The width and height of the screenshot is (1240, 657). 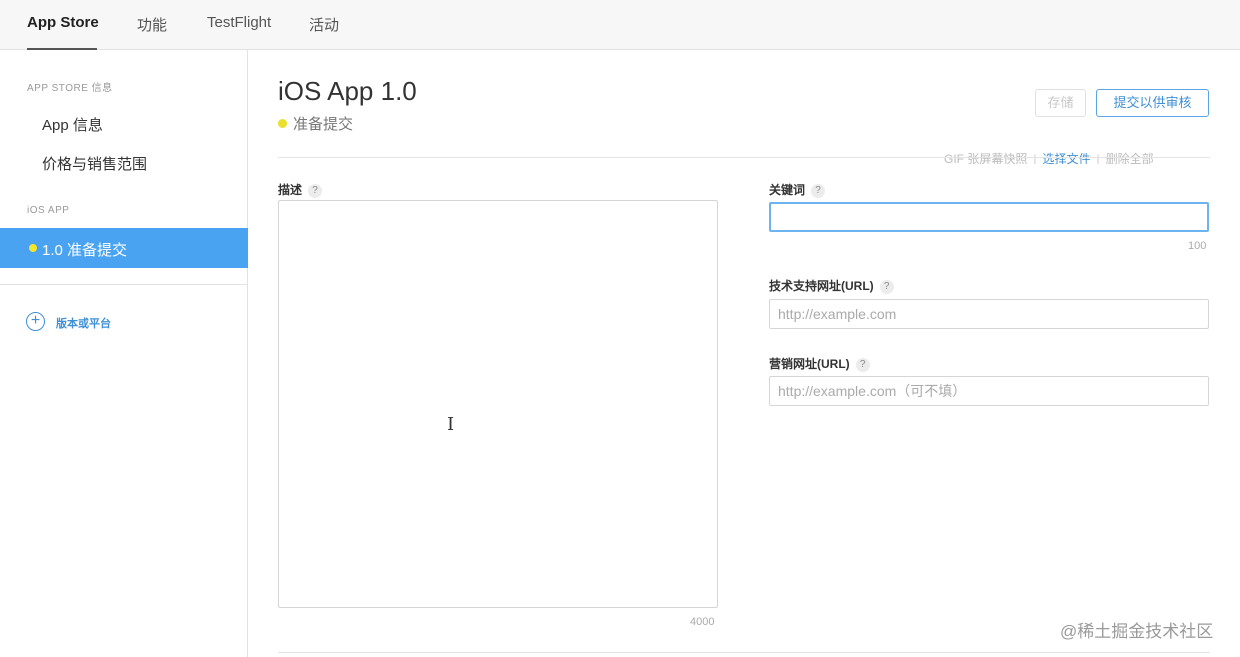 I want to click on submit-for-review-button: 提交以供审核, so click(x=1152, y=103).